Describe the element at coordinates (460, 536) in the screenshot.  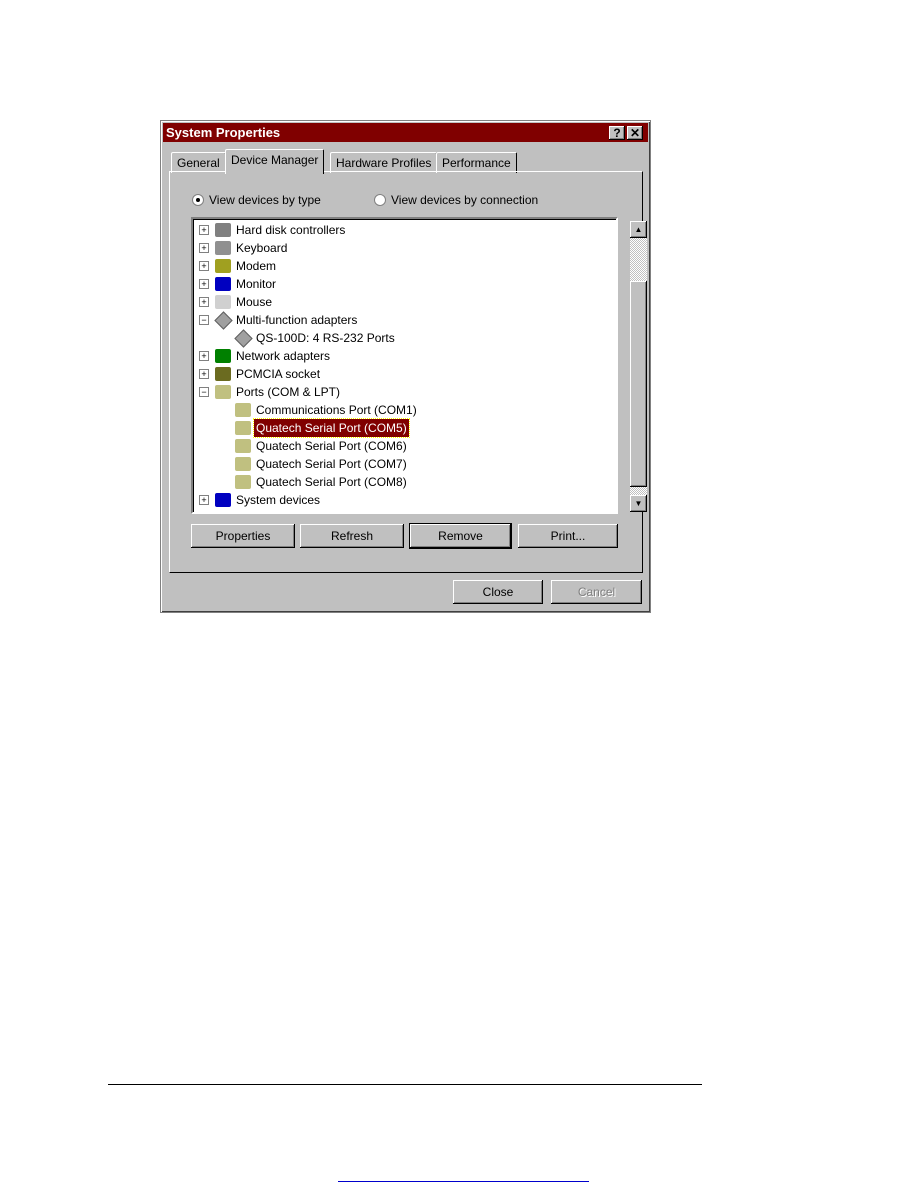
I see `remove-button: Remove` at that location.